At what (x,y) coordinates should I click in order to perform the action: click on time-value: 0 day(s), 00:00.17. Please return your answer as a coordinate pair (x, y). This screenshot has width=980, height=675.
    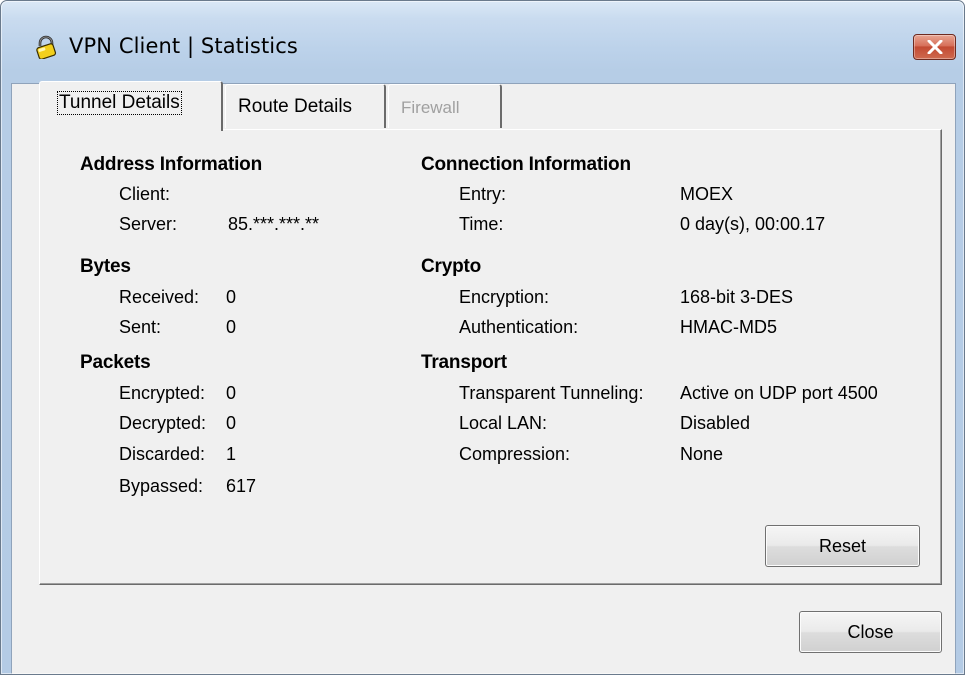
    Looking at the image, I should click on (753, 224).